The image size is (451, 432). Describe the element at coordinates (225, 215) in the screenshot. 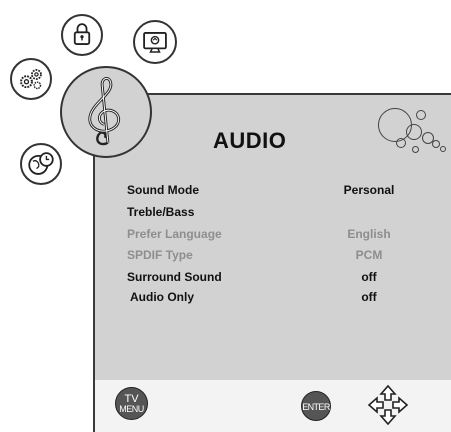

I see `menu-item-treble-bass: Treble/Bass` at that location.